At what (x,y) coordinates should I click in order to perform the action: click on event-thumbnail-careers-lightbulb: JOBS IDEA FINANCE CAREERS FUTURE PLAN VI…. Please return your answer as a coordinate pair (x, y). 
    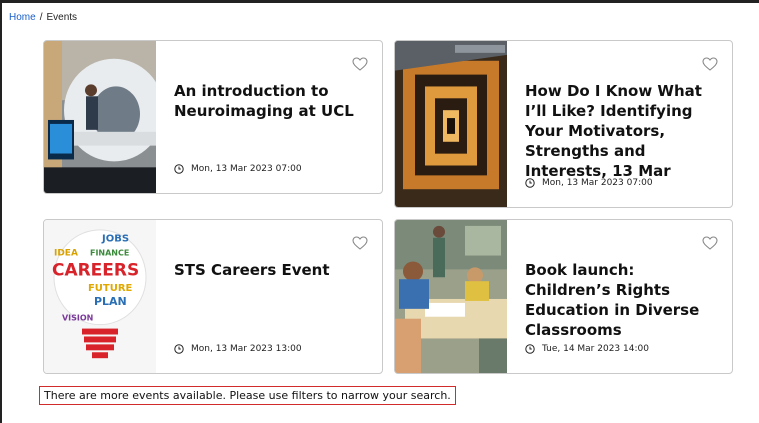
    Looking at the image, I should click on (100, 296).